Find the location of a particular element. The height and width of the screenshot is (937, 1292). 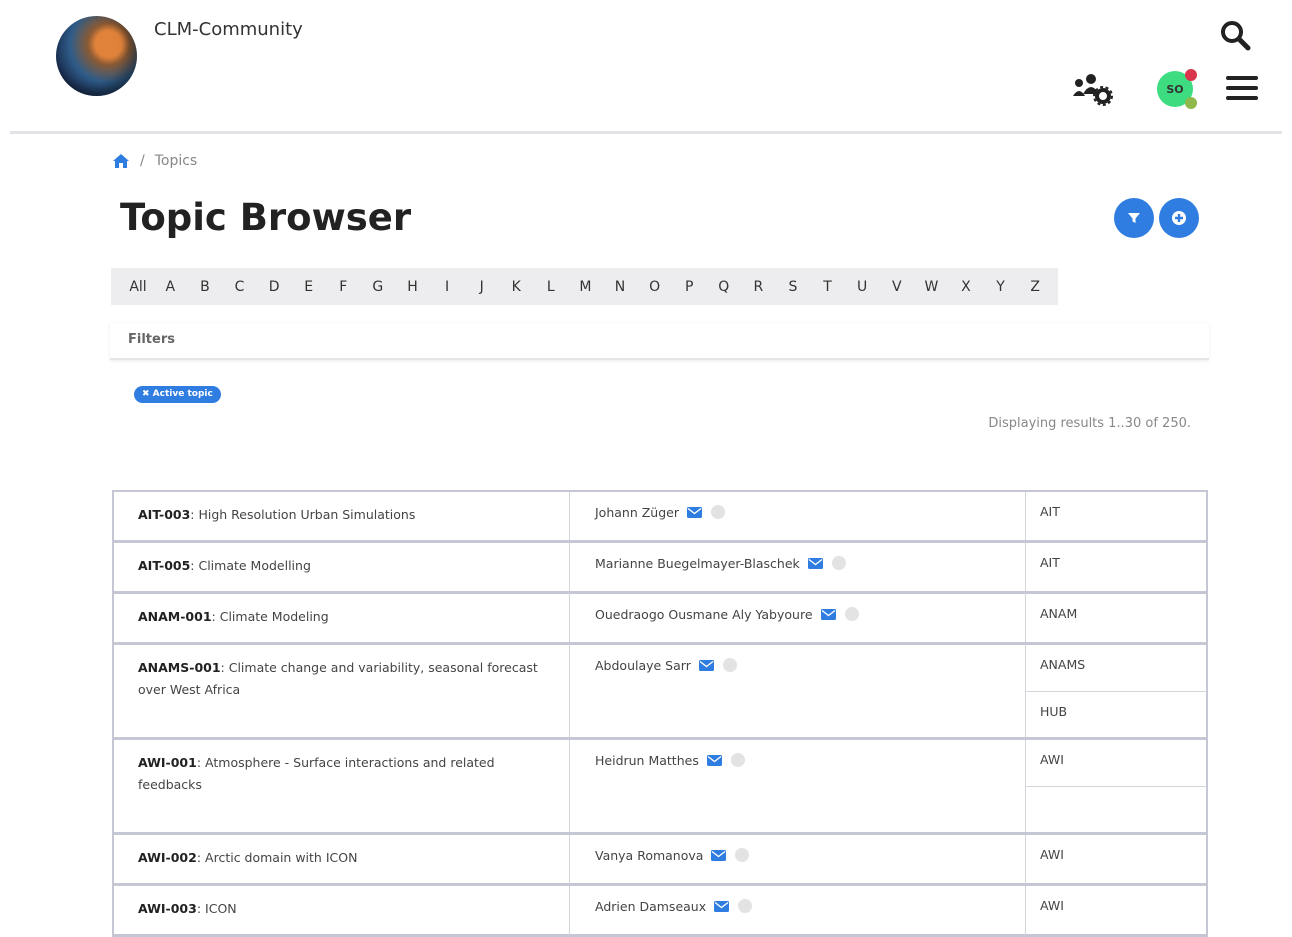

letter-c: C is located at coordinates (239, 287).